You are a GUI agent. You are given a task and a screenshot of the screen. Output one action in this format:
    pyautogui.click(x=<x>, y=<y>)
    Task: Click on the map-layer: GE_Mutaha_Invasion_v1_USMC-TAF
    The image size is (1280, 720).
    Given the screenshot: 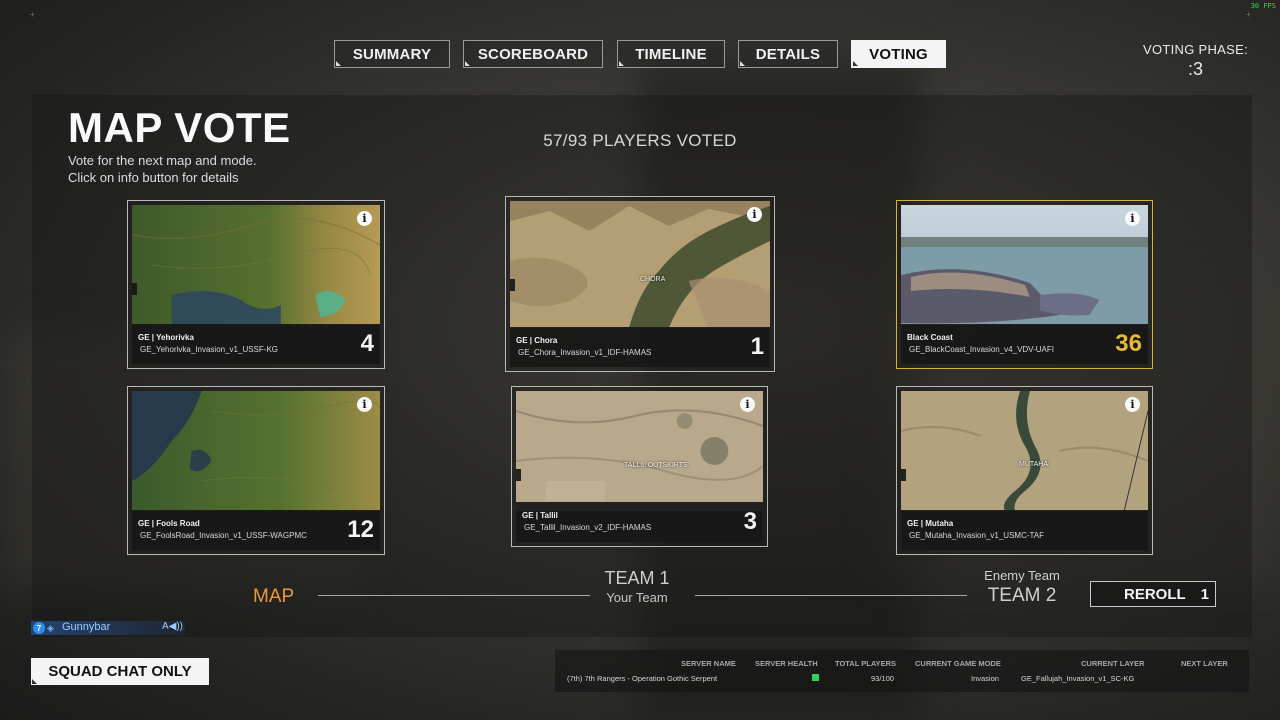 What is the action you would take?
    pyautogui.click(x=977, y=535)
    